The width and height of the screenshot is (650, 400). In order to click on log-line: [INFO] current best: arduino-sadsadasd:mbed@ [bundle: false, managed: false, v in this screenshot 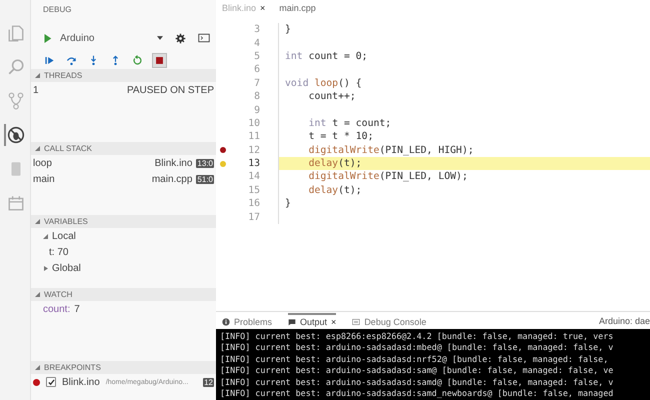, I will do `click(417, 348)`.